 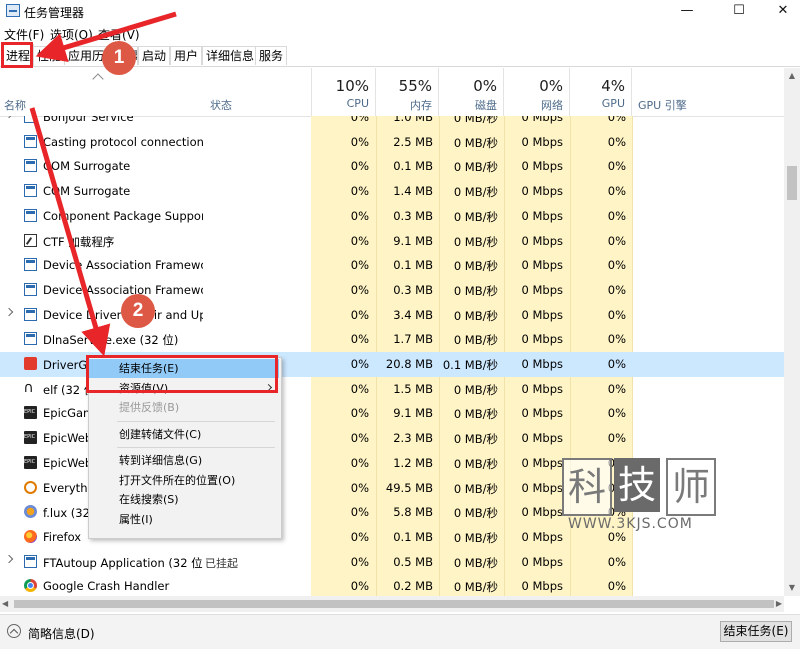 I want to click on memory-value: 0.3 MB, so click(x=413, y=215).